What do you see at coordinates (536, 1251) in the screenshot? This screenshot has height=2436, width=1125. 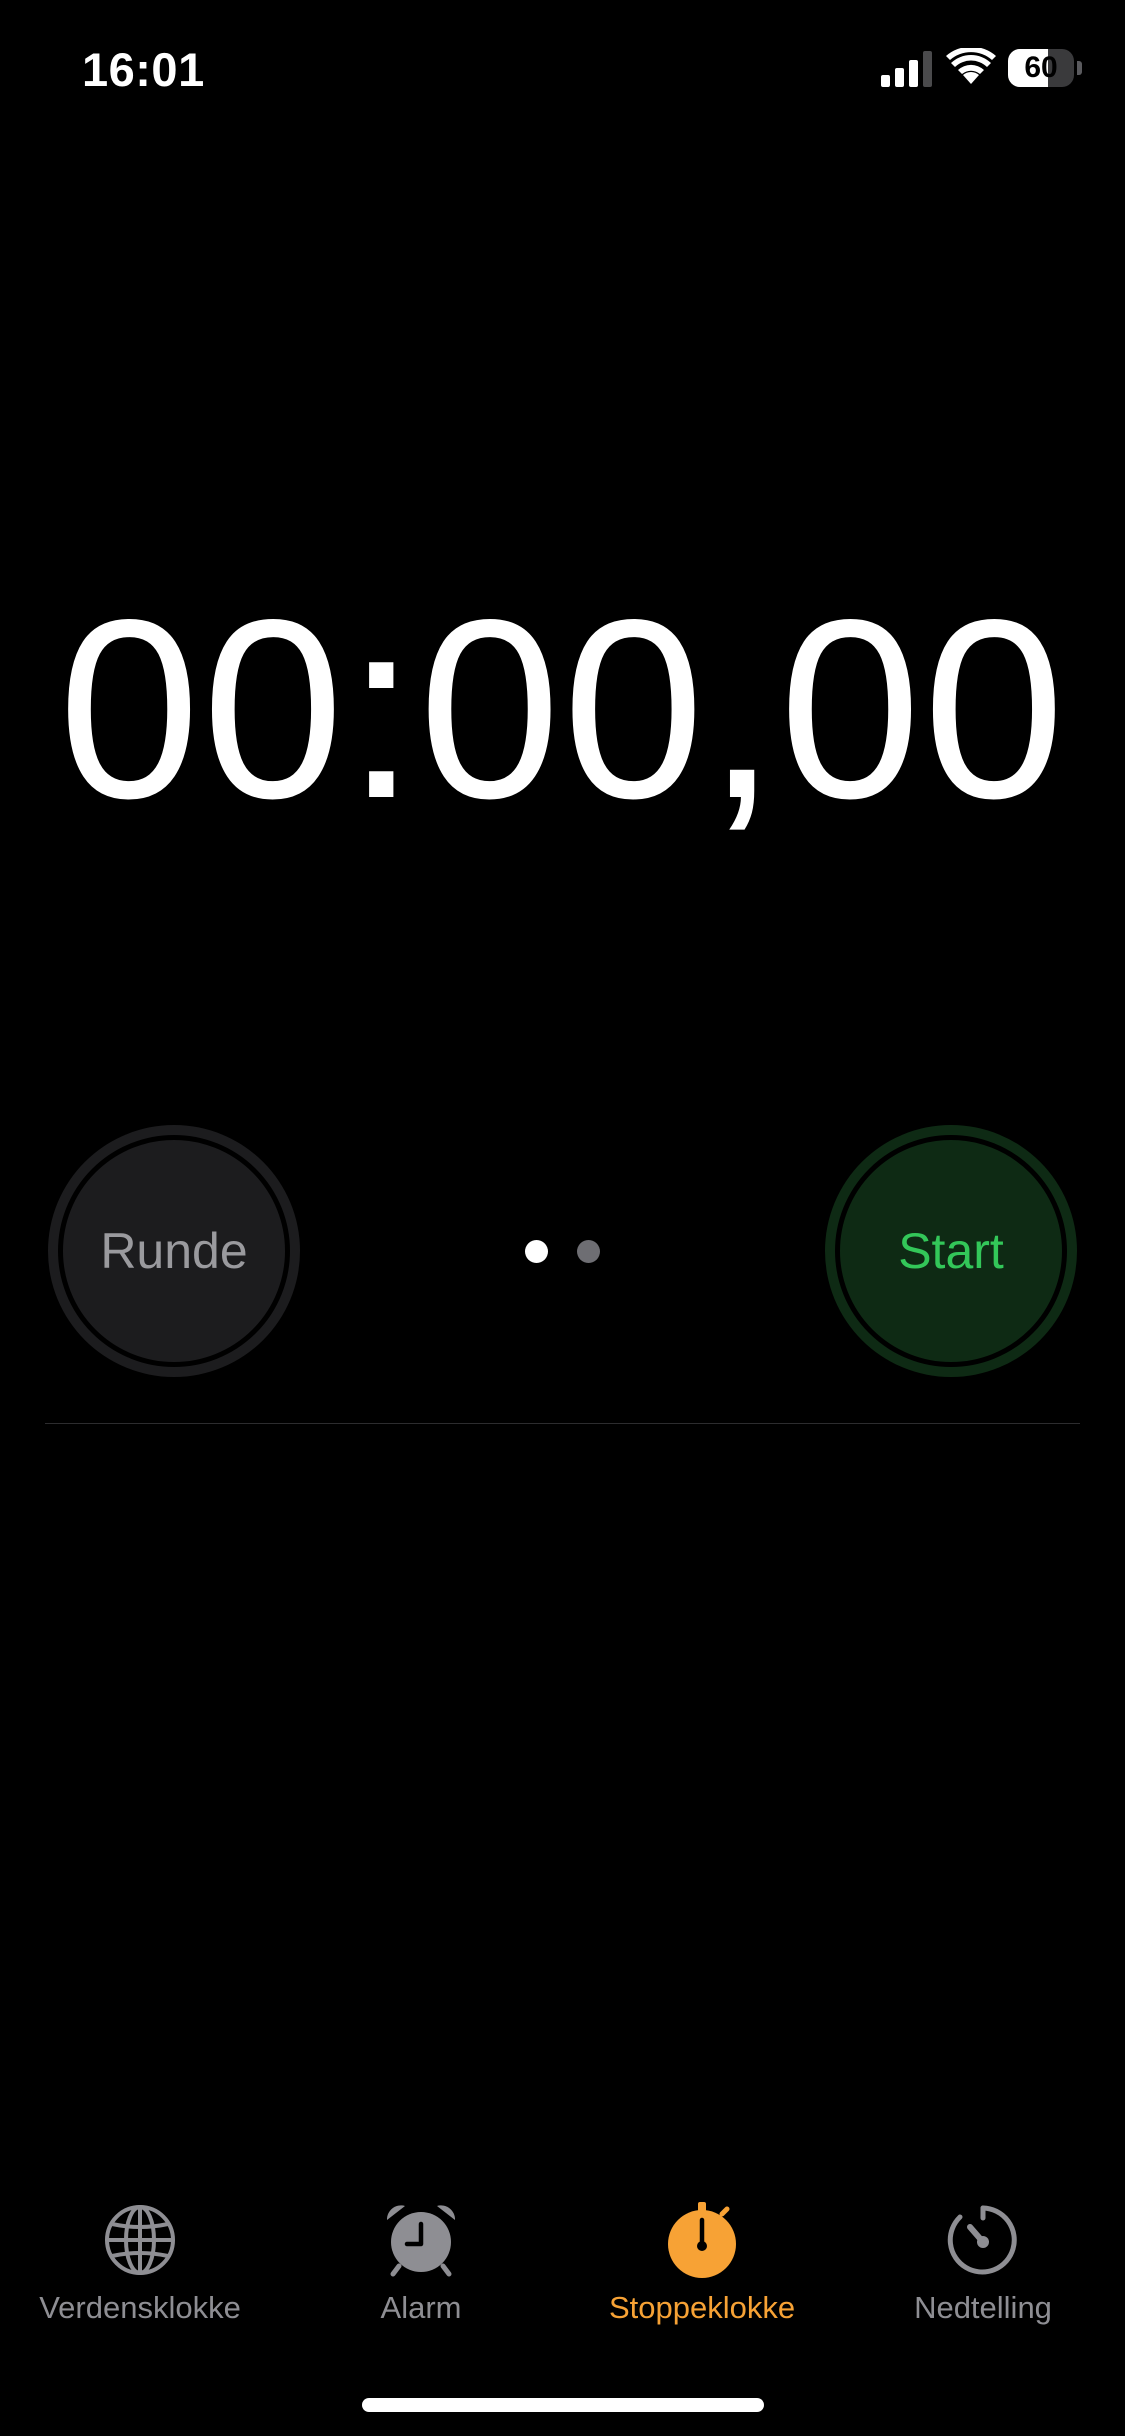 I see `page-dot-active` at bounding box center [536, 1251].